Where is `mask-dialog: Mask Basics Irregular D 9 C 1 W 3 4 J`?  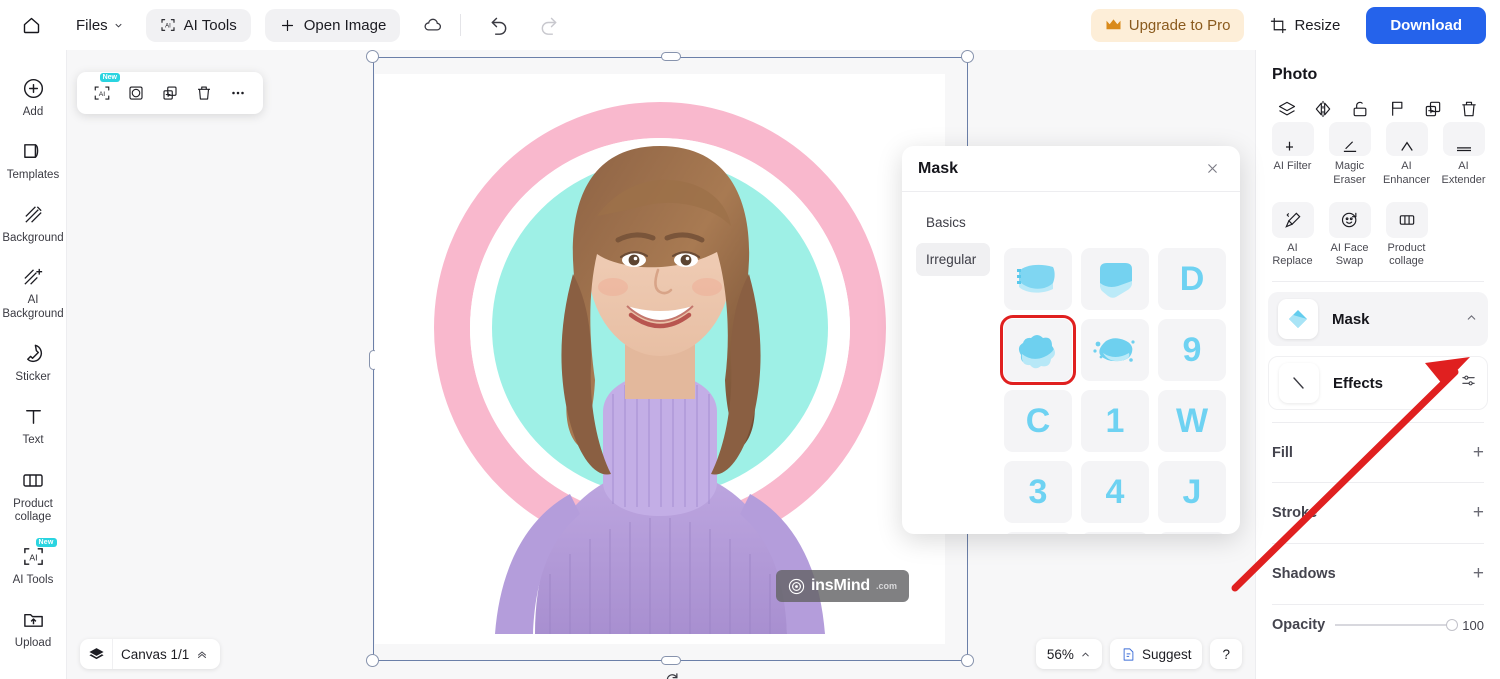
mask-dialog: Mask Basics Irregular D 9 C 1 W 3 4 J is located at coordinates (1071, 340).